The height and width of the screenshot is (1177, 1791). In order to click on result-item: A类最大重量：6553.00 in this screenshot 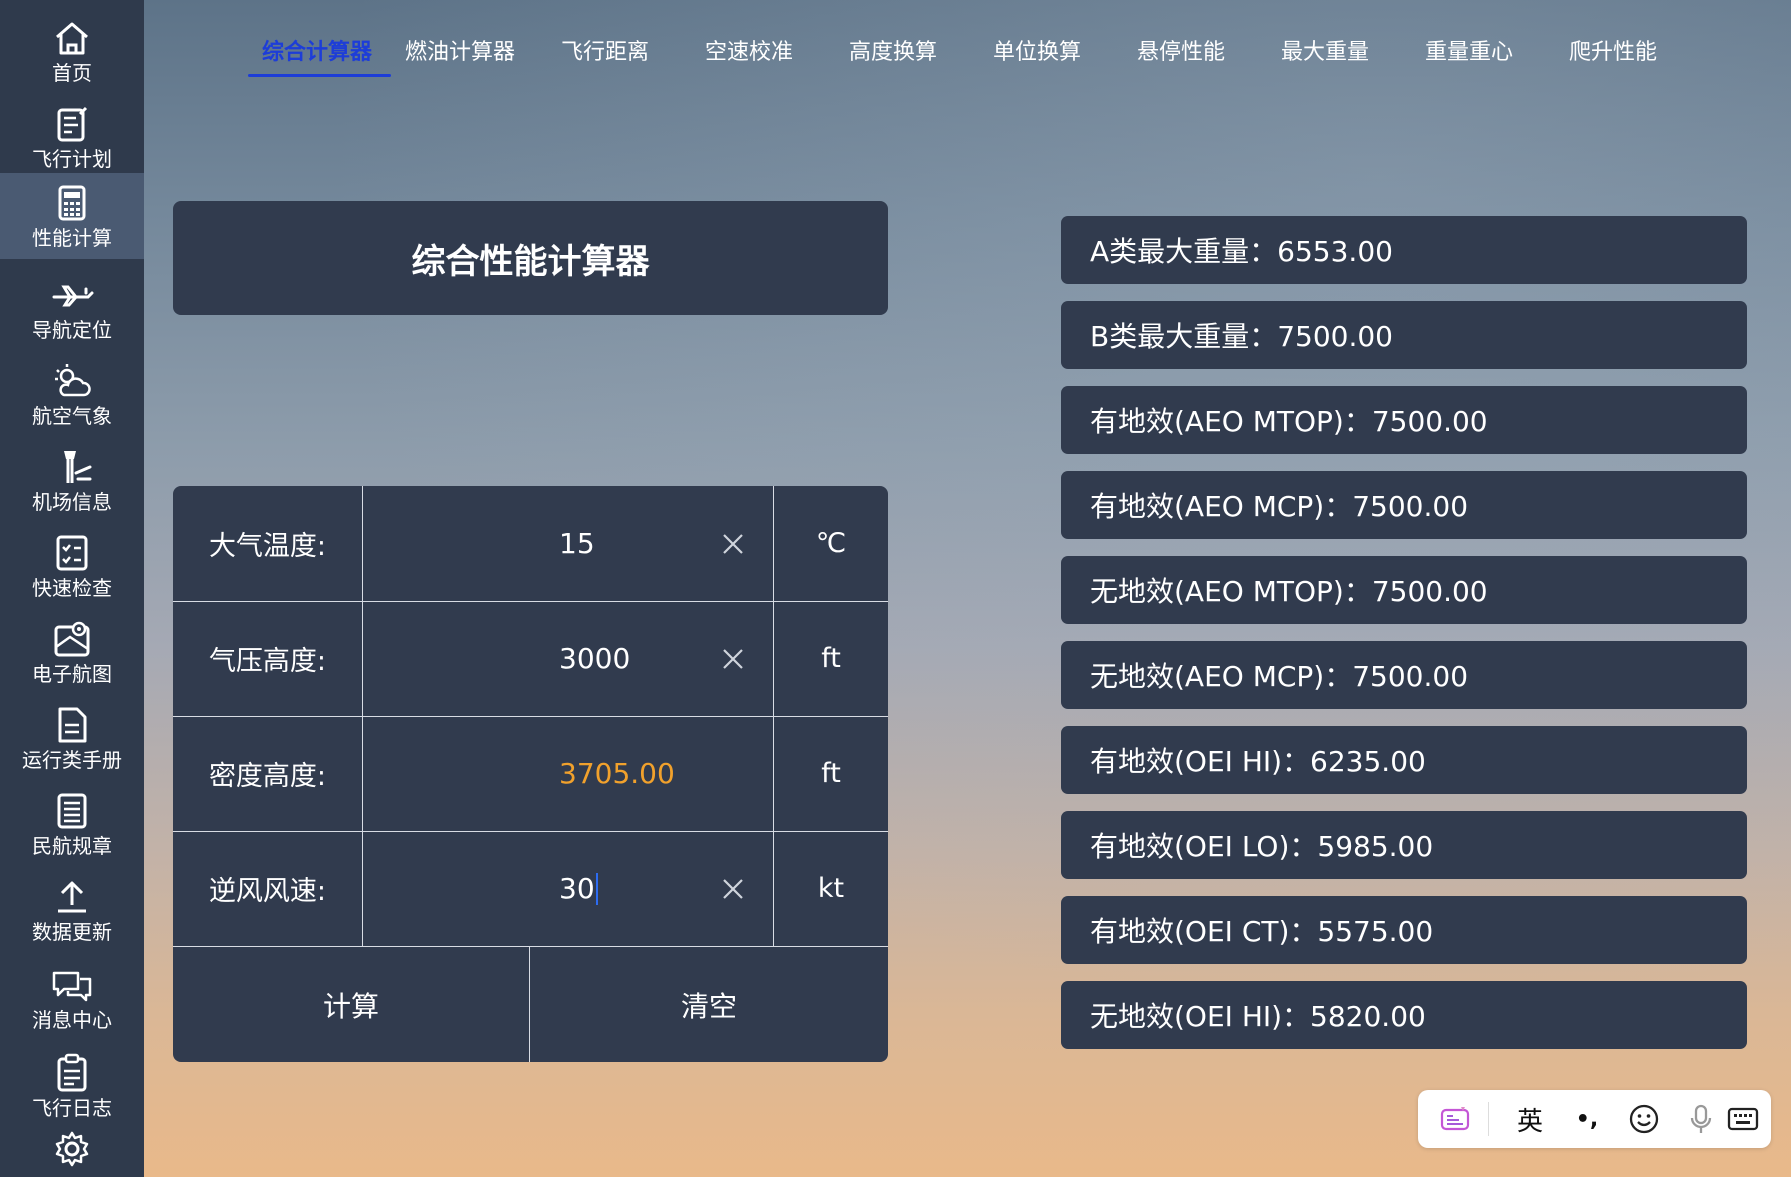, I will do `click(1404, 250)`.